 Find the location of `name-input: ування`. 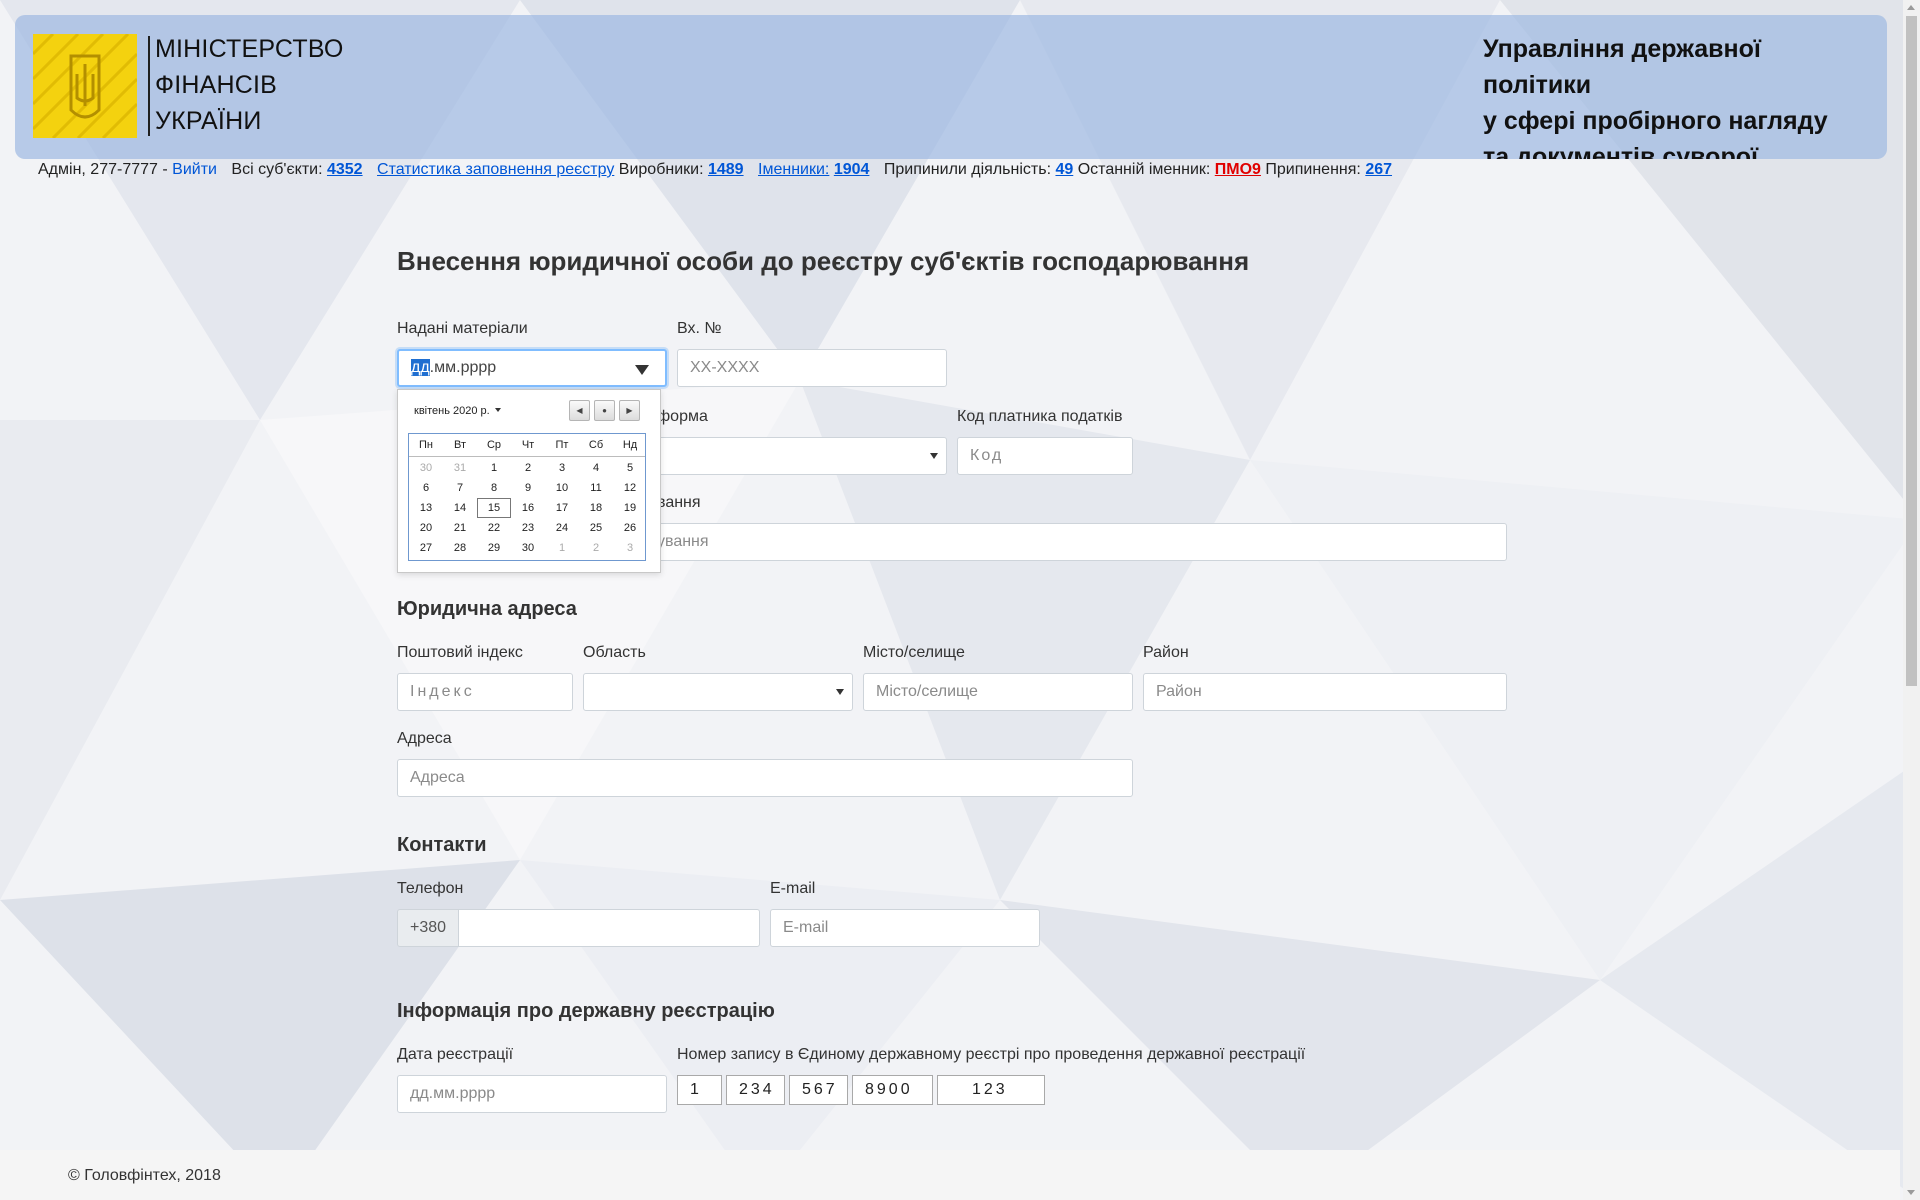

name-input: ування is located at coordinates (1033, 542).